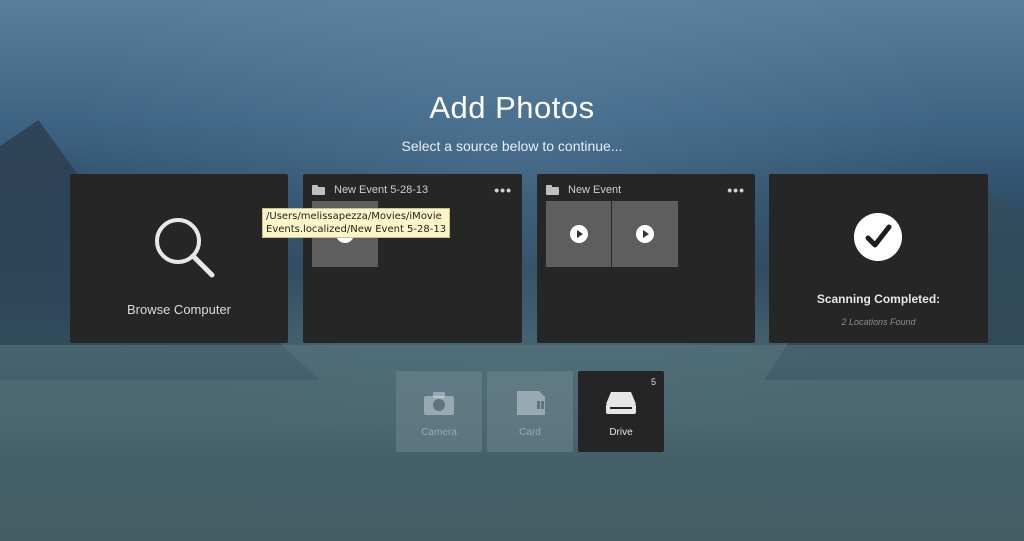  I want to click on event-card-new-event: New Event •••, so click(646, 258).